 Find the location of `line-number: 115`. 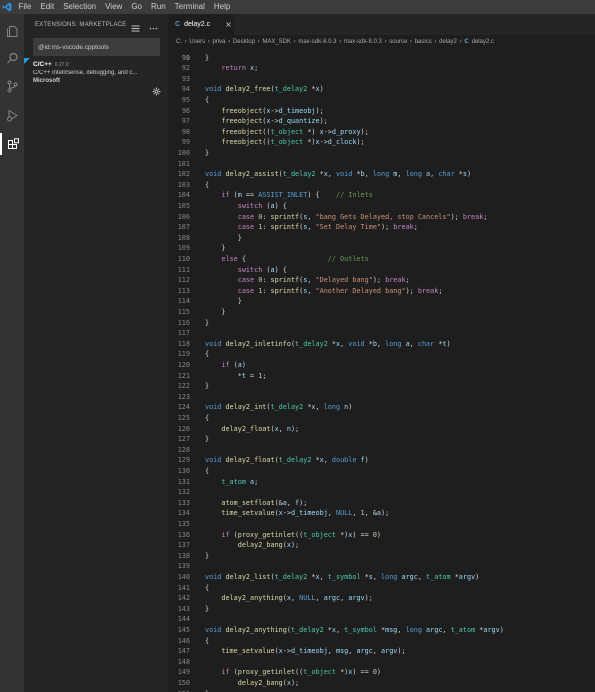

line-number: 115 is located at coordinates (183, 311).